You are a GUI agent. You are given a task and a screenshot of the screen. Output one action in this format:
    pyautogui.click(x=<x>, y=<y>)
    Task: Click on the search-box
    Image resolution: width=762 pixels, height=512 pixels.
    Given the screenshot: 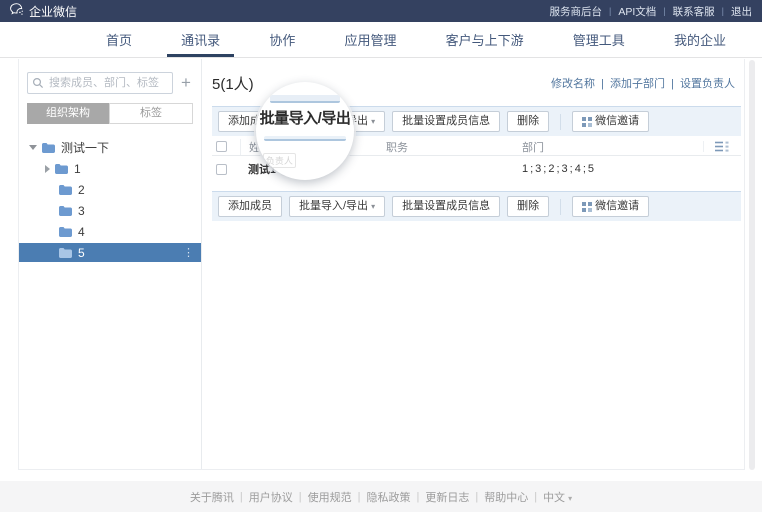 What is the action you would take?
    pyautogui.click(x=100, y=83)
    